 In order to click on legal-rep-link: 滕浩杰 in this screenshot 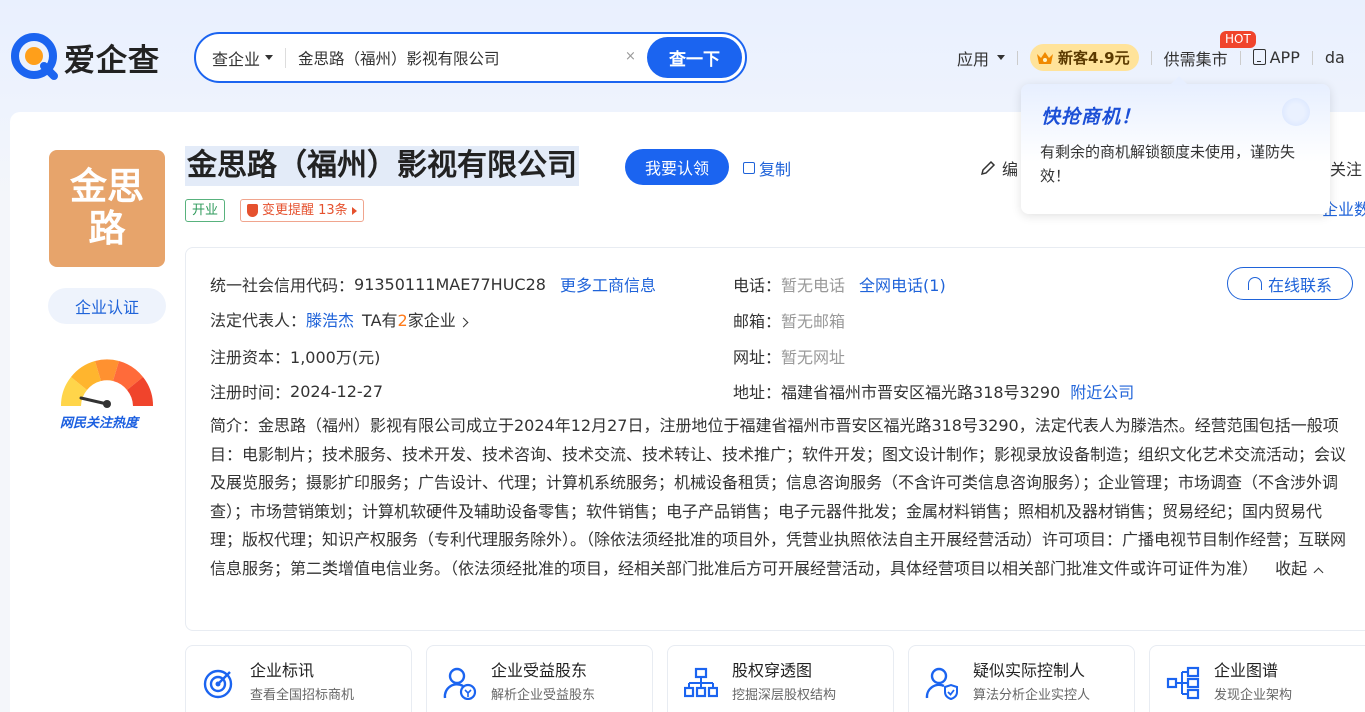, I will do `click(330, 319)`.